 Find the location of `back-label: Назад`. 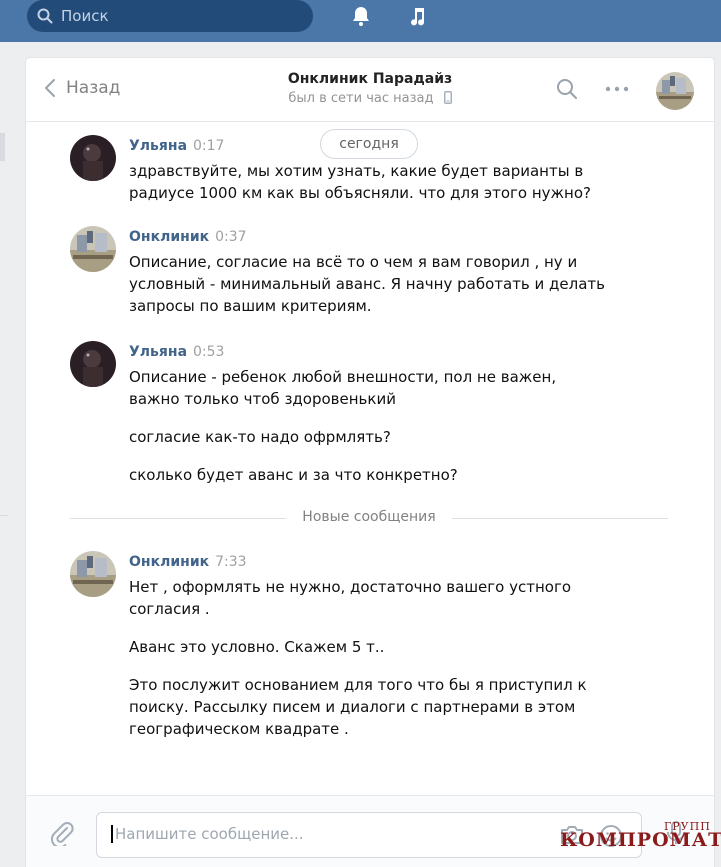

back-label: Назад is located at coordinates (93, 88).